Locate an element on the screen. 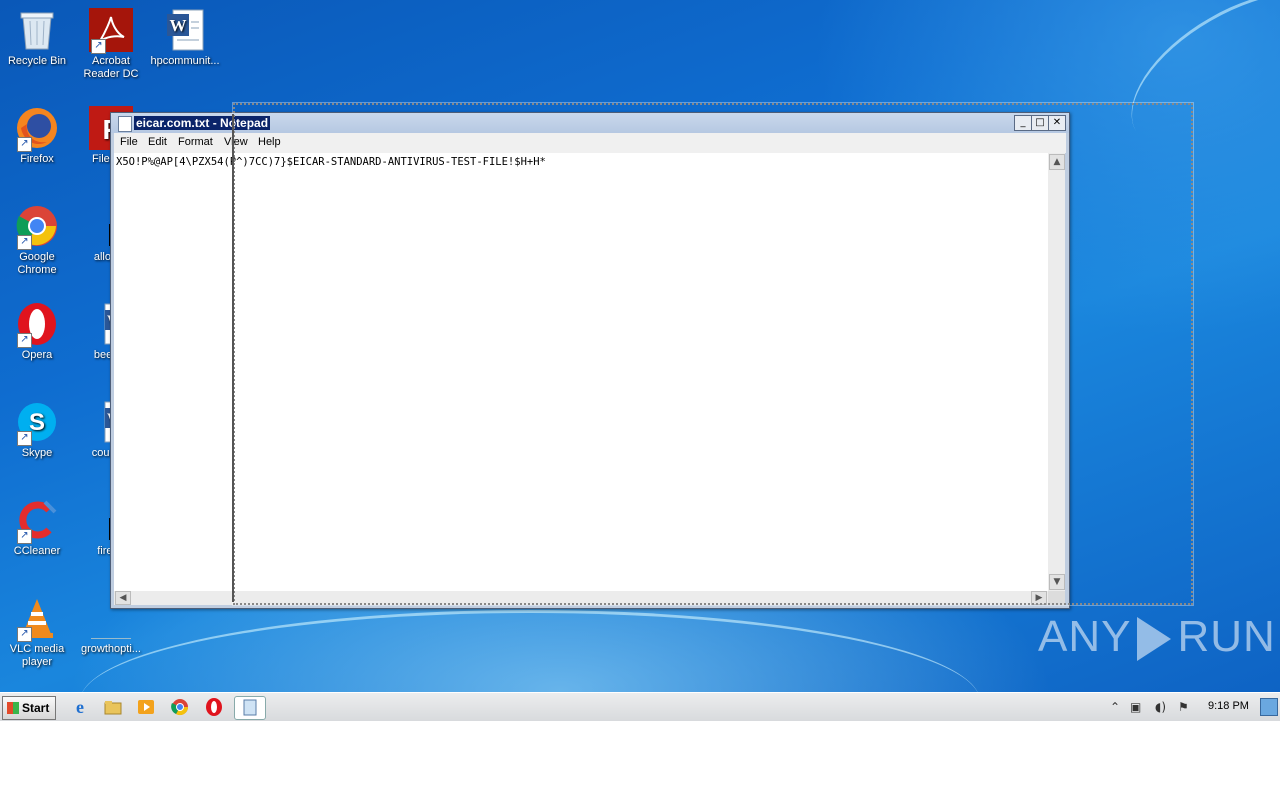 The height and width of the screenshot is (793, 1280). desktop-icon-vlc: ↗ VLC media player is located at coordinates (37, 632).